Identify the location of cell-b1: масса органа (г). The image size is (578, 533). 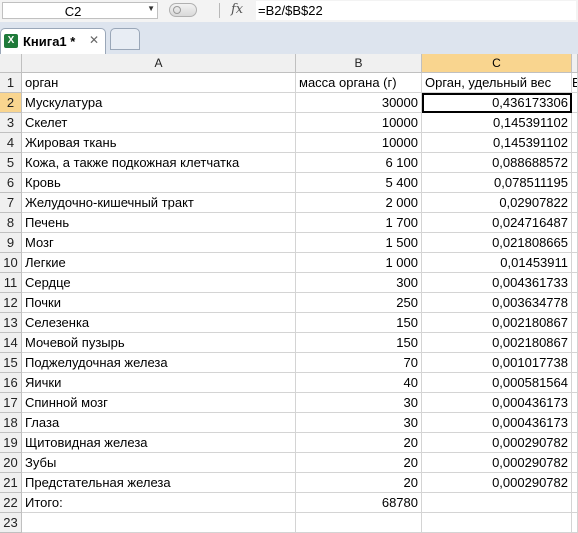
(359, 83).